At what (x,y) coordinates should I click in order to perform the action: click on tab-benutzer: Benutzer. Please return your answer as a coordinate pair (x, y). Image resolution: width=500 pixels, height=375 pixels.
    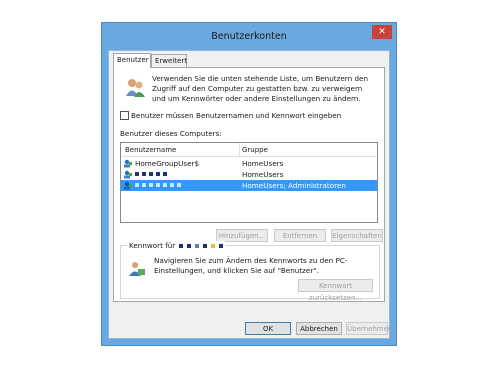
    Looking at the image, I should click on (132, 60).